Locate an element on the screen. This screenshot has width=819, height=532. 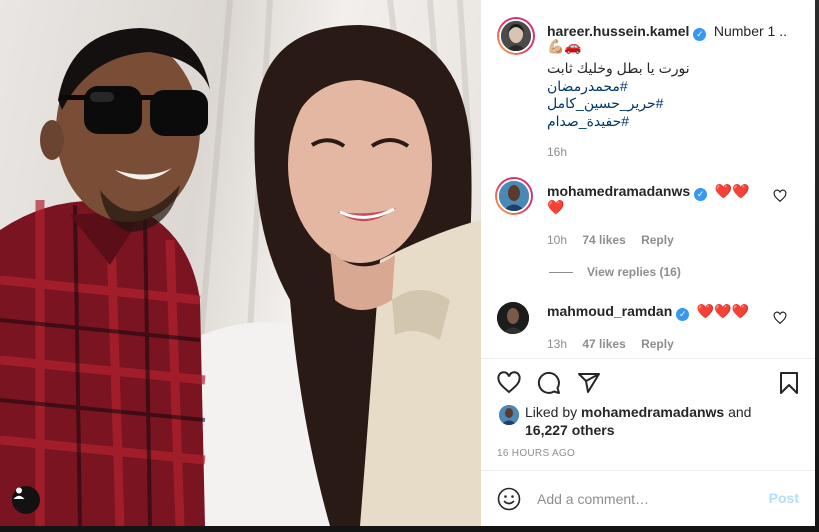
comment-meta: 10h 74 likes Reply is located at coordinates (610, 240).